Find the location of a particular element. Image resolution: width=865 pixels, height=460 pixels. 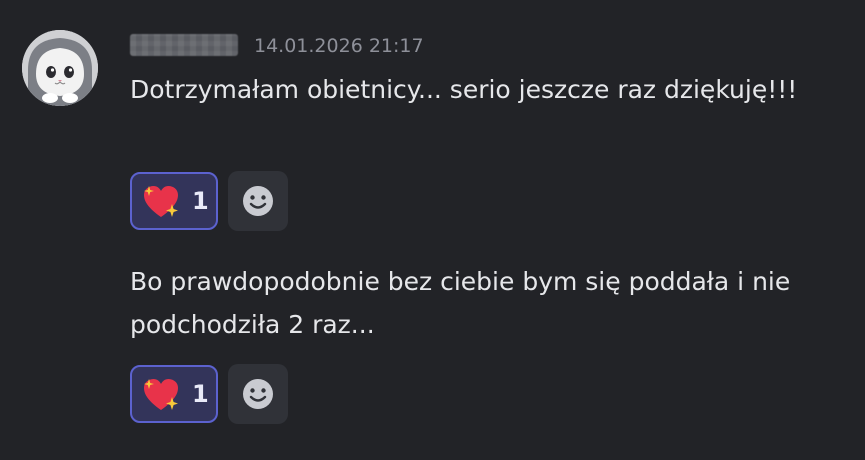

user-avatar is located at coordinates (60, 68).